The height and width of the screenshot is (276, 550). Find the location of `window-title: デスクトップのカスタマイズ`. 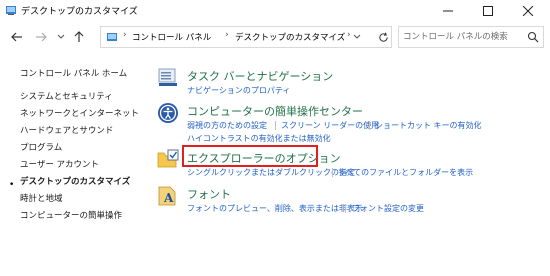

window-title: デスクトップのカスタマイズ is located at coordinates (79, 12).